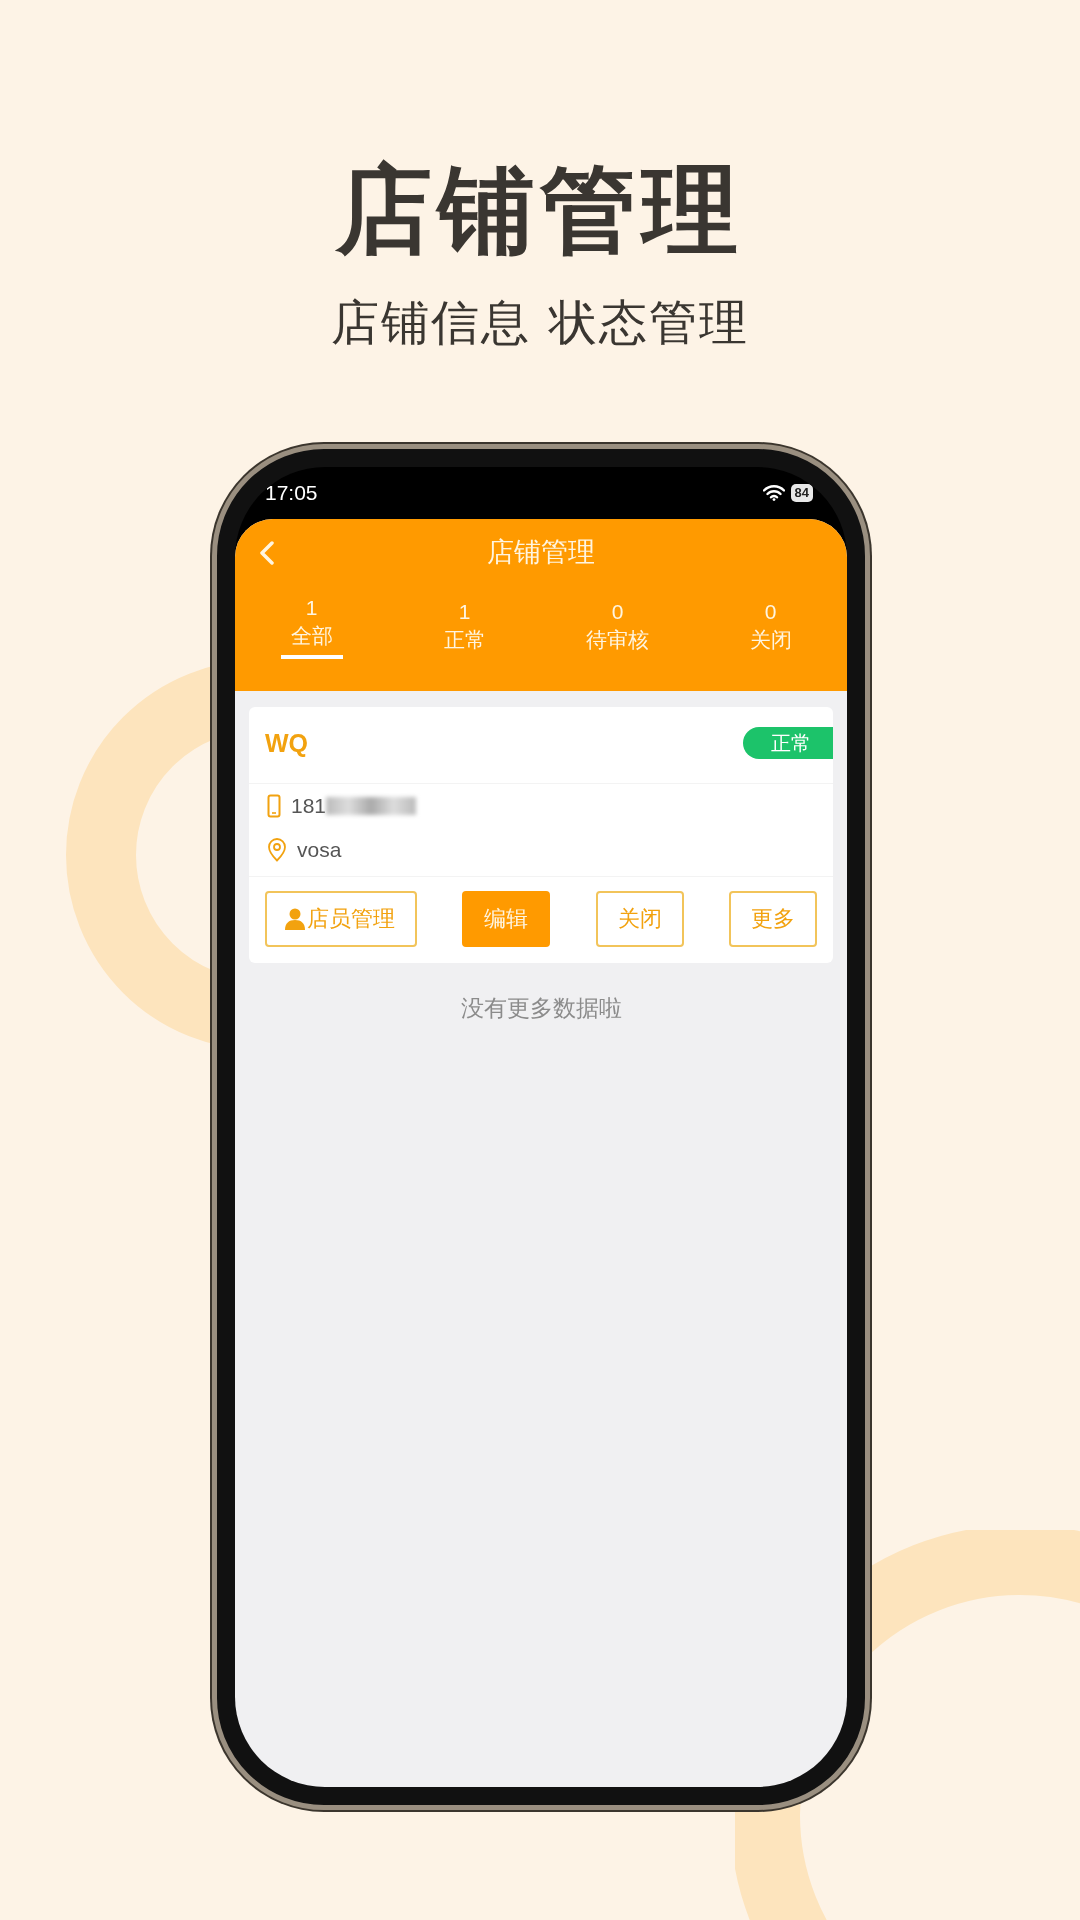 The height and width of the screenshot is (1920, 1080). I want to click on battery-level: 84, so click(801, 493).